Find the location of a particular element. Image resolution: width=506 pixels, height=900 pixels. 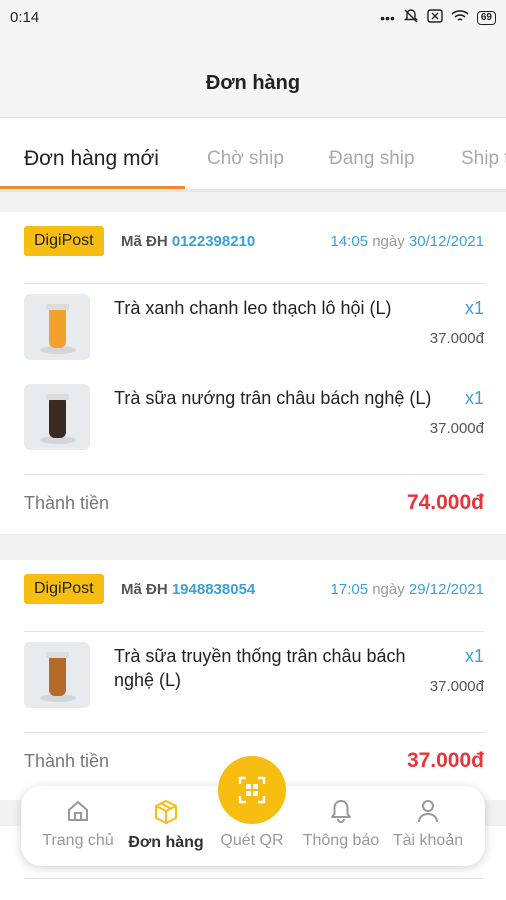

bell-icon is located at coordinates (341, 811).